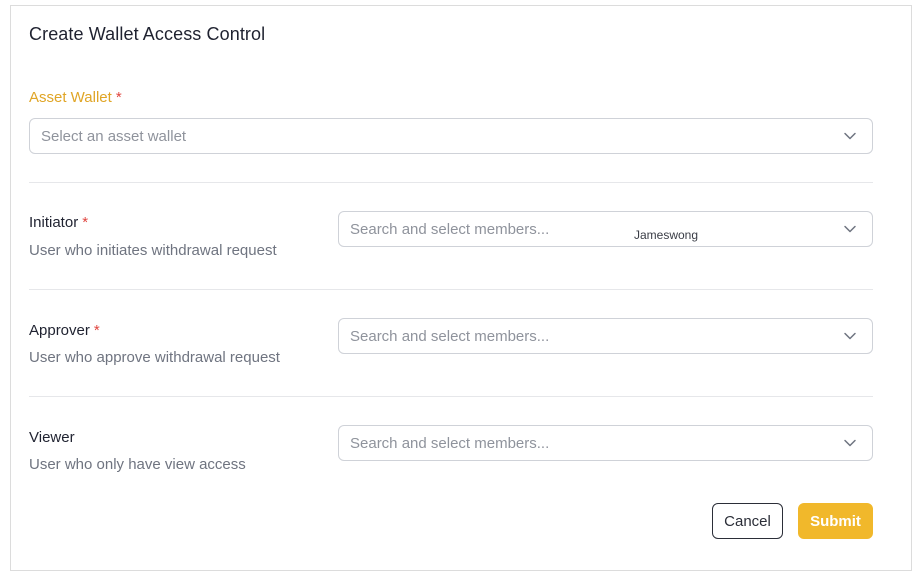 The image size is (920, 579). Describe the element at coordinates (605, 229) in the screenshot. I see `initiator-member-select: Search and select members... Jameswong` at that location.